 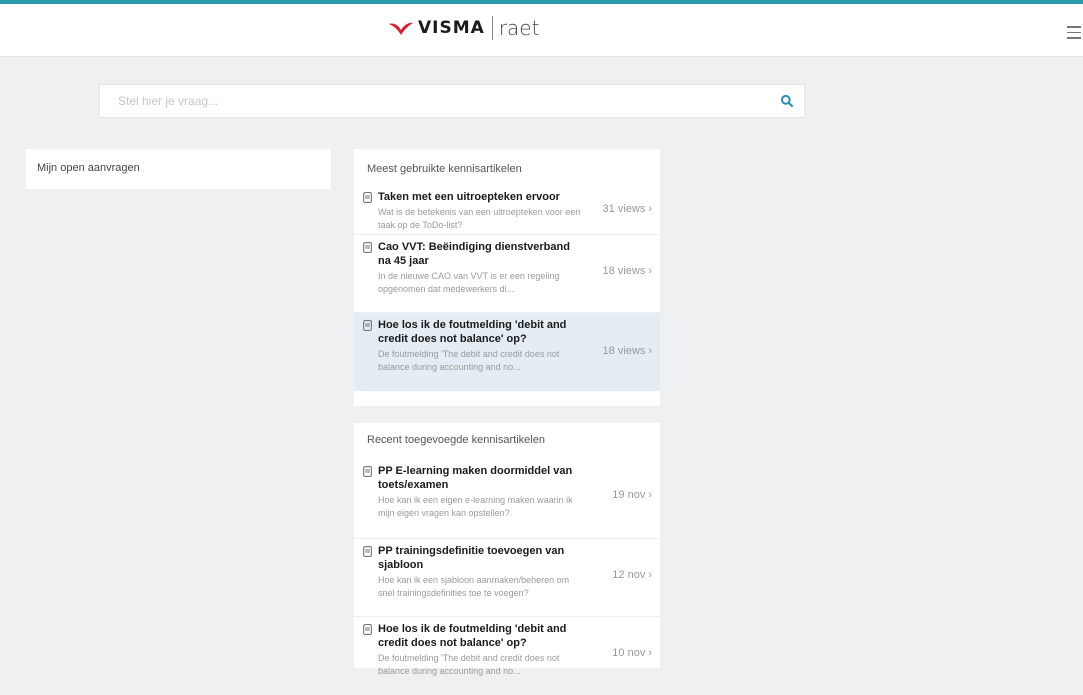 I want to click on search-input, so click(x=429, y=101).